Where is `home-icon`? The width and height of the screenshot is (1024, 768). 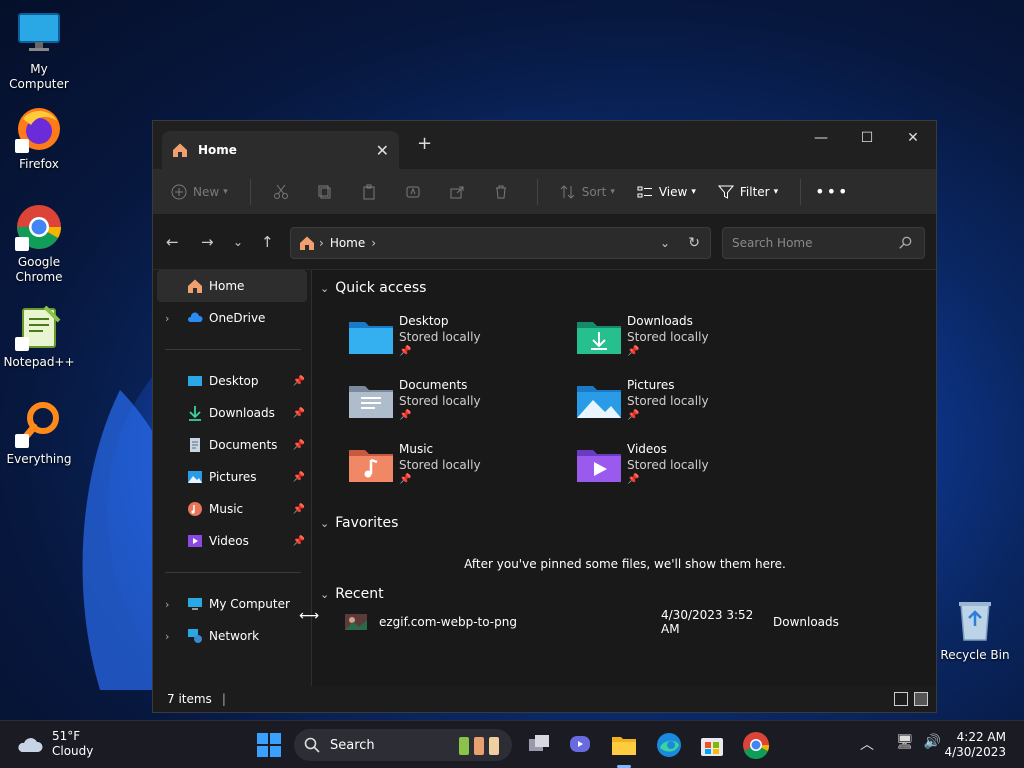
home-icon is located at coordinates (195, 286).